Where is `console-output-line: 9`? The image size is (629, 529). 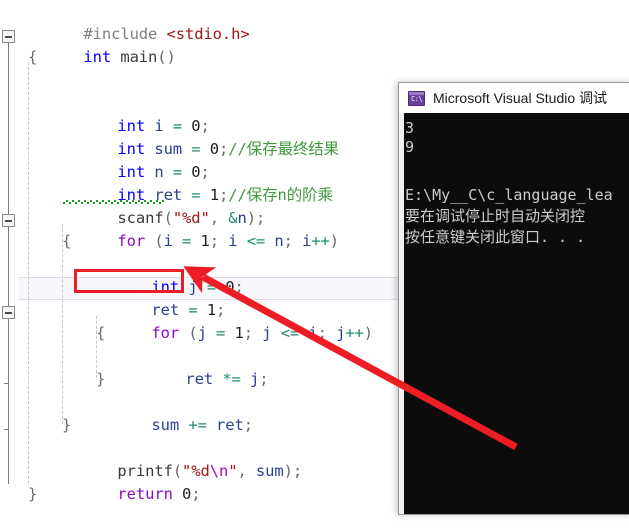 console-output-line: 9 is located at coordinates (410, 147).